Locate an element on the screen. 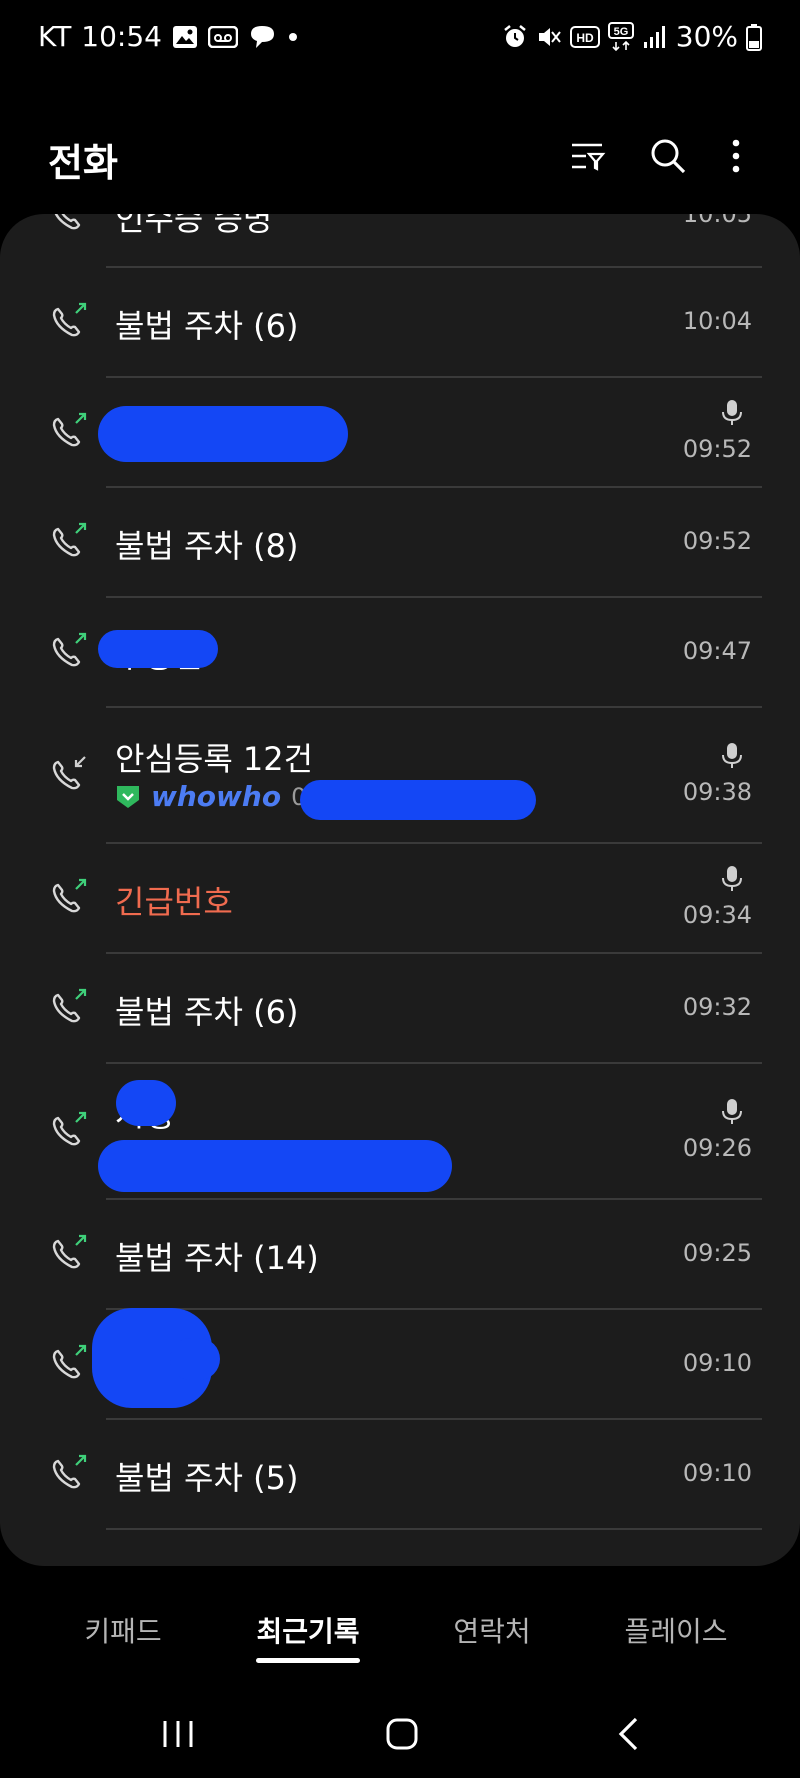 The height and width of the screenshot is (1778, 800). more-options-button is located at coordinates (736, 156).